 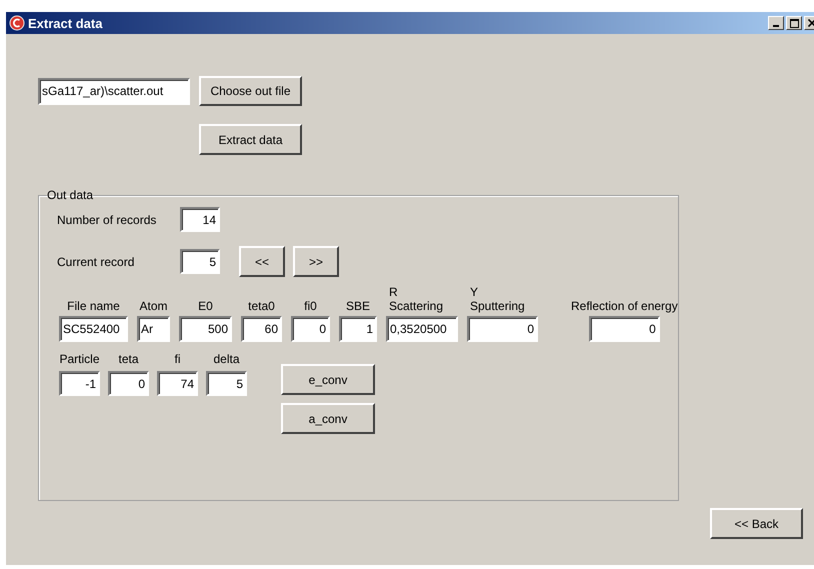 What do you see at coordinates (153, 329) in the screenshot?
I see `value-field: Ar` at bounding box center [153, 329].